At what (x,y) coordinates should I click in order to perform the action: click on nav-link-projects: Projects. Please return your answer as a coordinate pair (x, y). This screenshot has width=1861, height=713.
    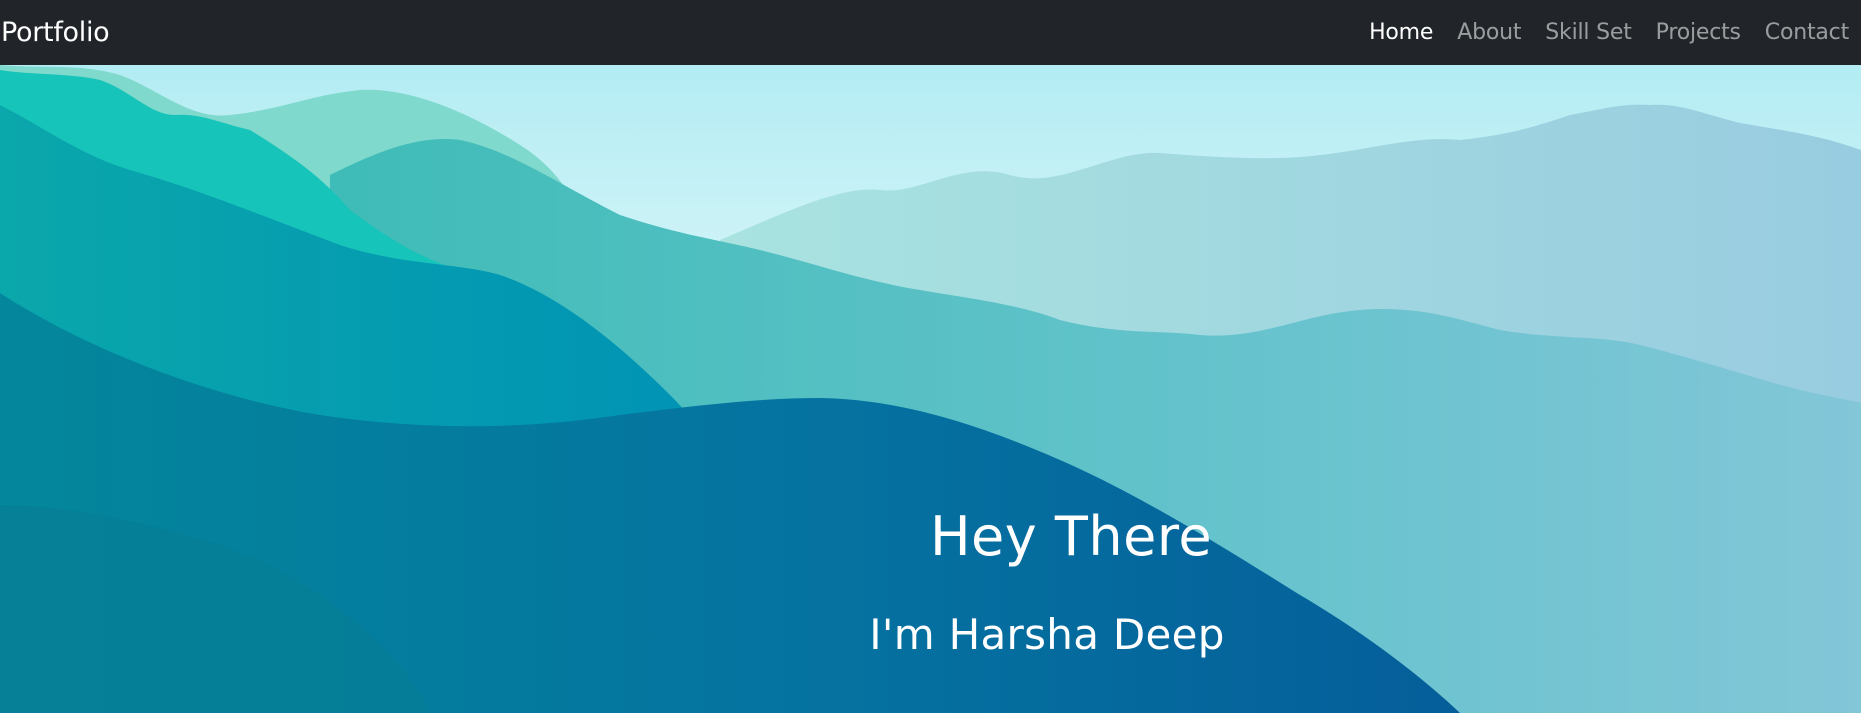
    Looking at the image, I should click on (1698, 32).